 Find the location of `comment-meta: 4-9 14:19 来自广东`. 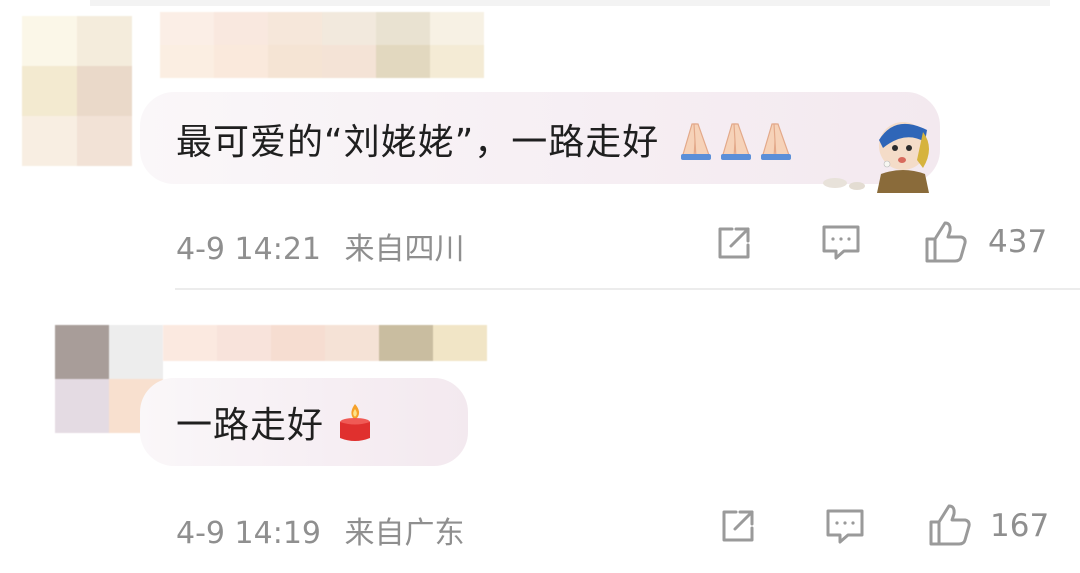

comment-meta: 4-9 14:19 来自广东 is located at coordinates (320, 530).